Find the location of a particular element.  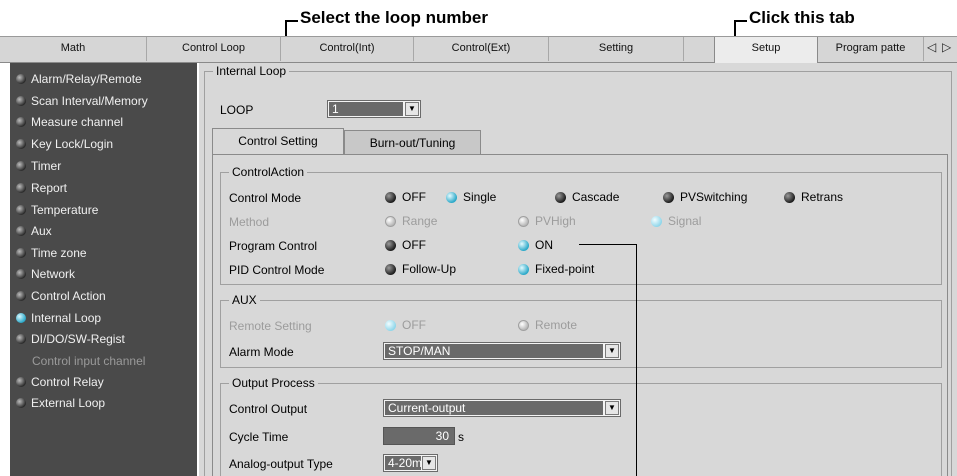

aux-title: AUX is located at coordinates (244, 300).